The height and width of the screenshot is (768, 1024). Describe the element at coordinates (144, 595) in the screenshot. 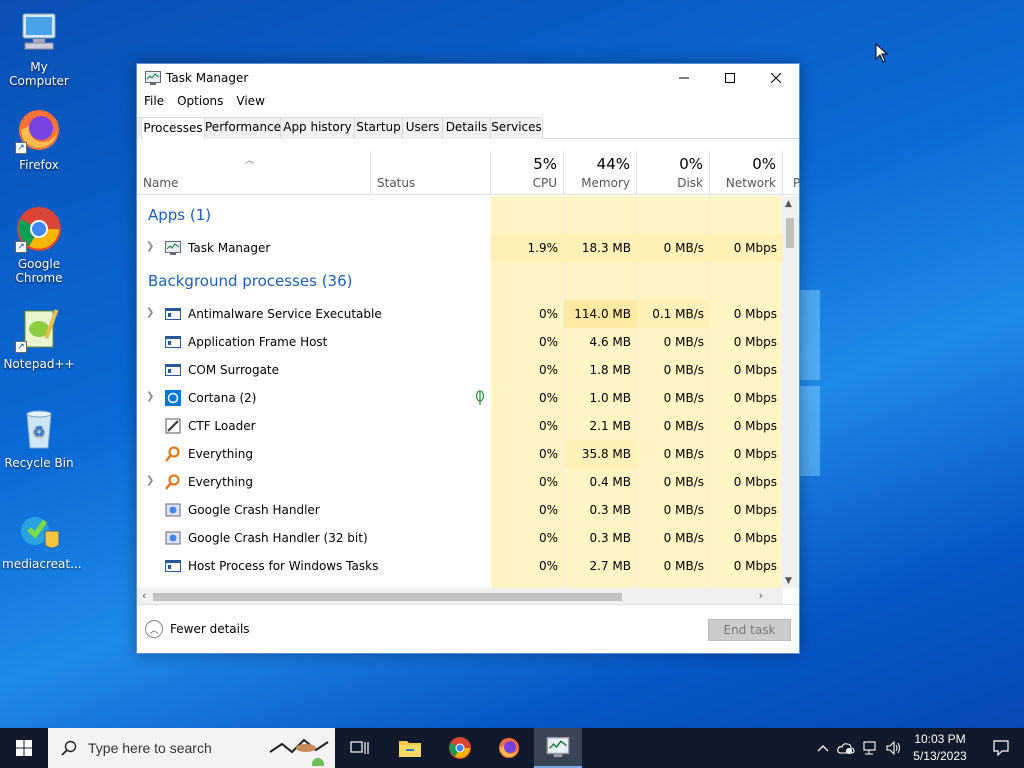

I see `scroll-left-icon: ‹` at that location.